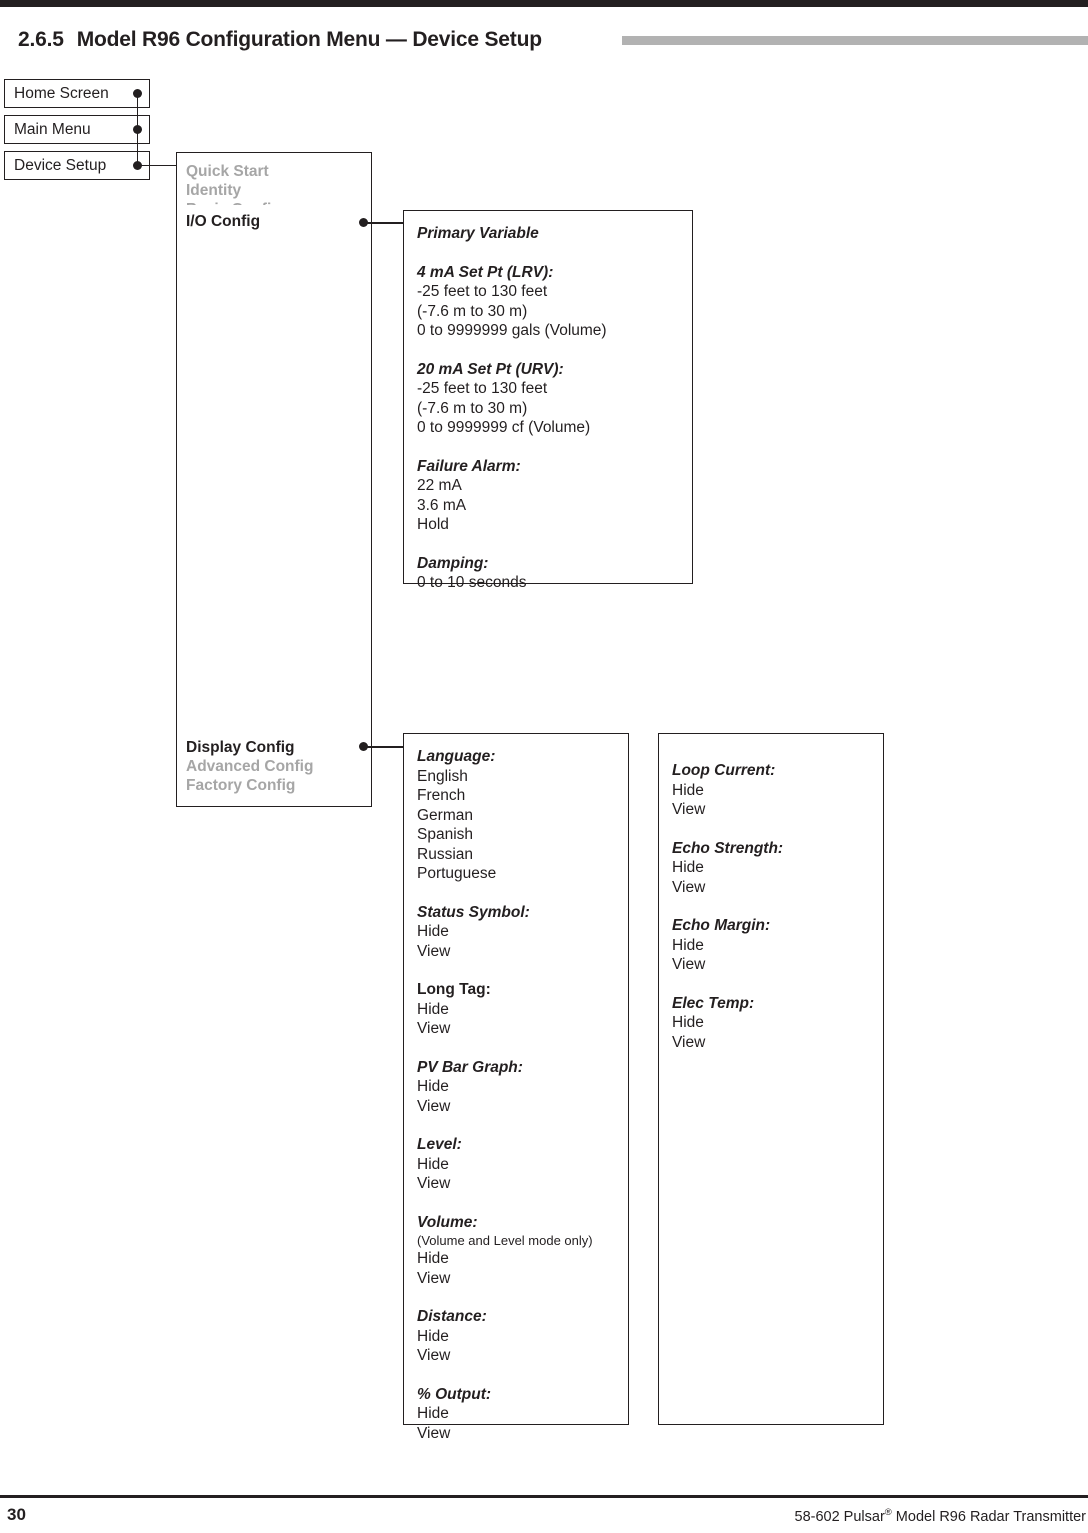 The height and width of the screenshot is (1533, 1088). What do you see at coordinates (472, 408) in the screenshot?
I see `urv-value: (-7.6 m to 30 m)` at bounding box center [472, 408].